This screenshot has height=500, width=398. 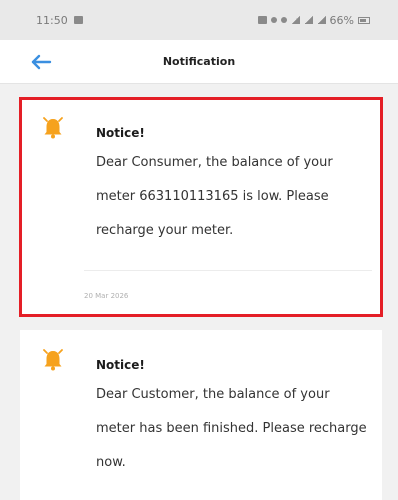 I want to click on status-time: 11:50, so click(x=52, y=20).